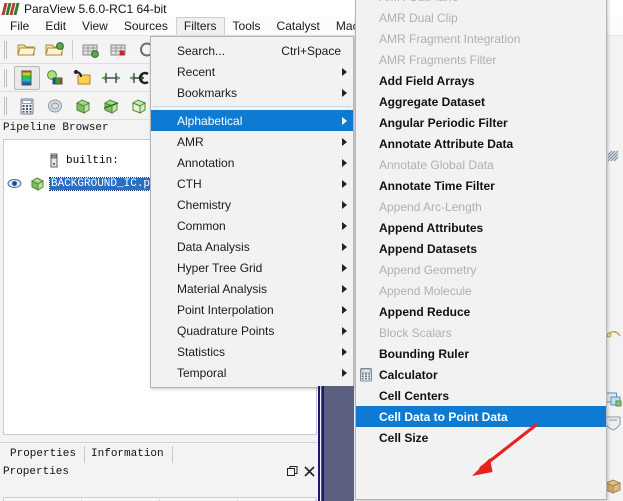 This screenshot has height=501, width=623. What do you see at coordinates (252, 267) in the screenshot?
I see `menu-item-hyper-tree-grid: Hyper Tree Grid` at bounding box center [252, 267].